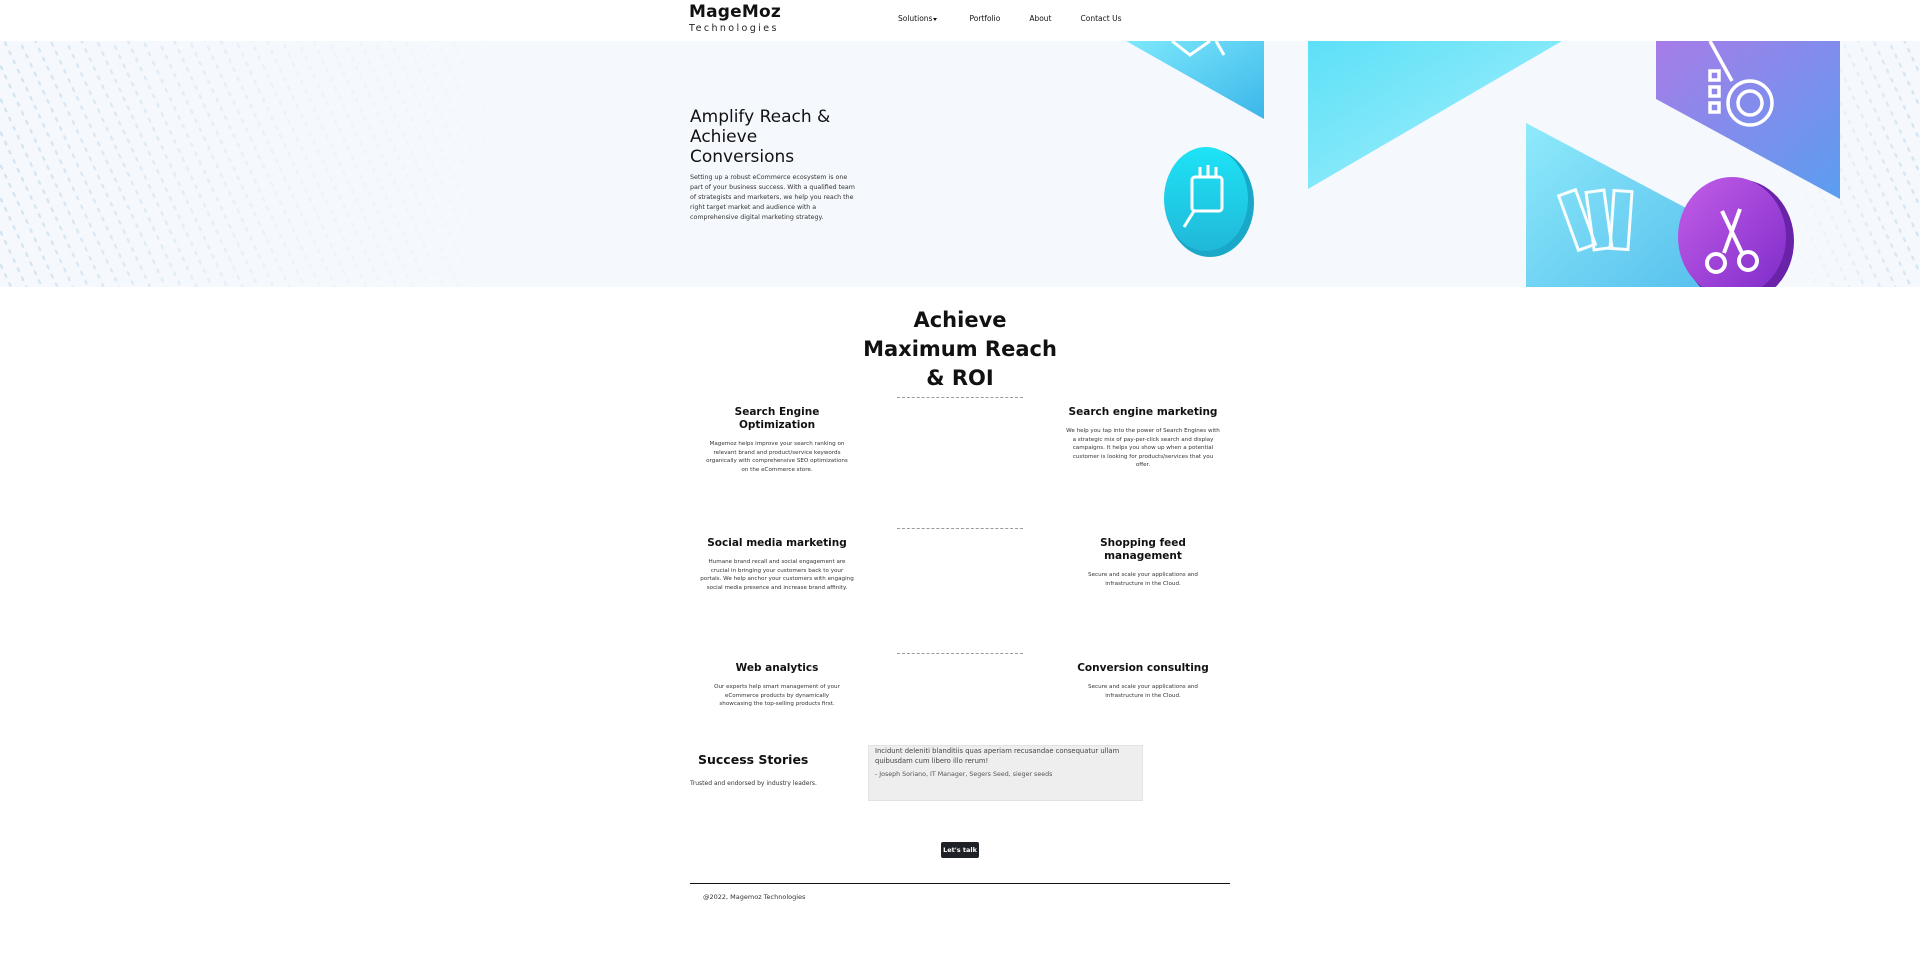 The image size is (1920, 955). I want to click on service-title: Web analytics, so click(777, 668).